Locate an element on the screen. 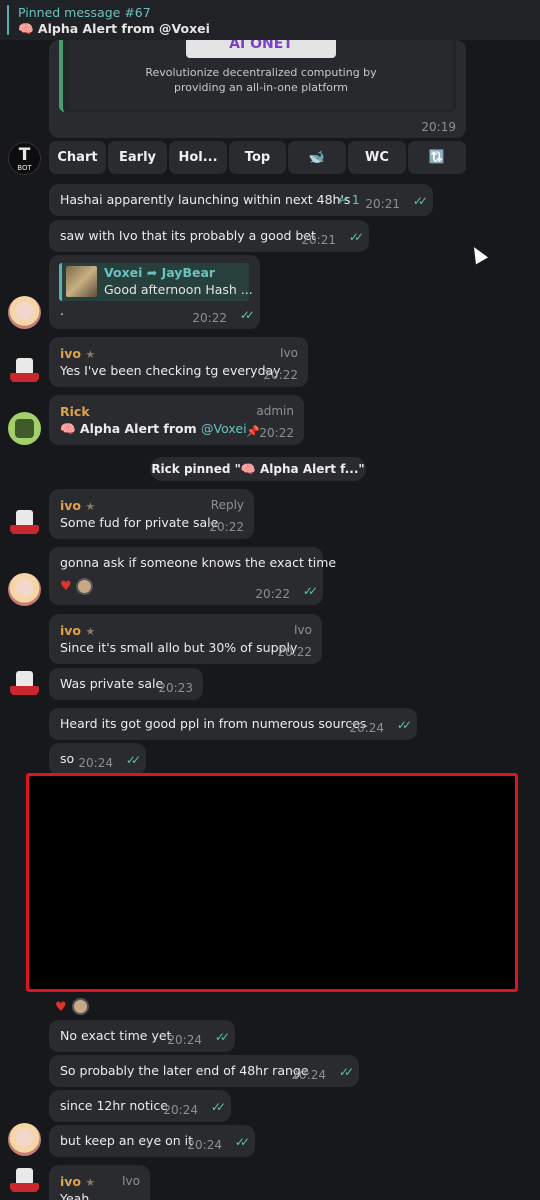  forward-icon: ➦ is located at coordinates (152, 272).